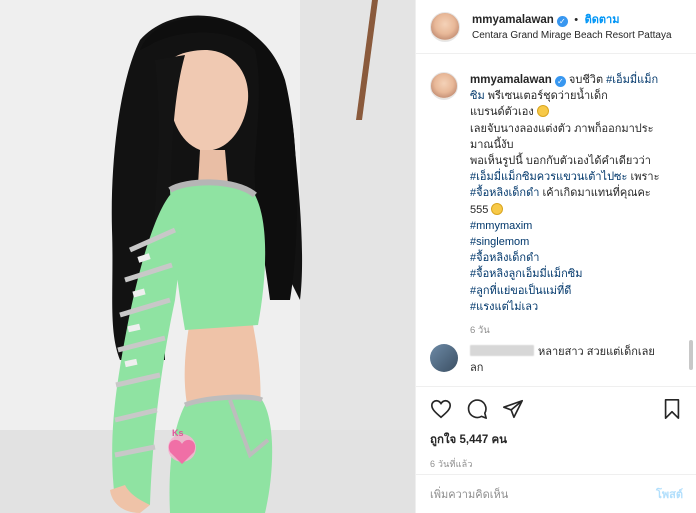  I want to click on caption-line: #จื้อหลิงเด็กดำ เค้าเกิดมาแทนที่คุณคะ, so click(580, 193).